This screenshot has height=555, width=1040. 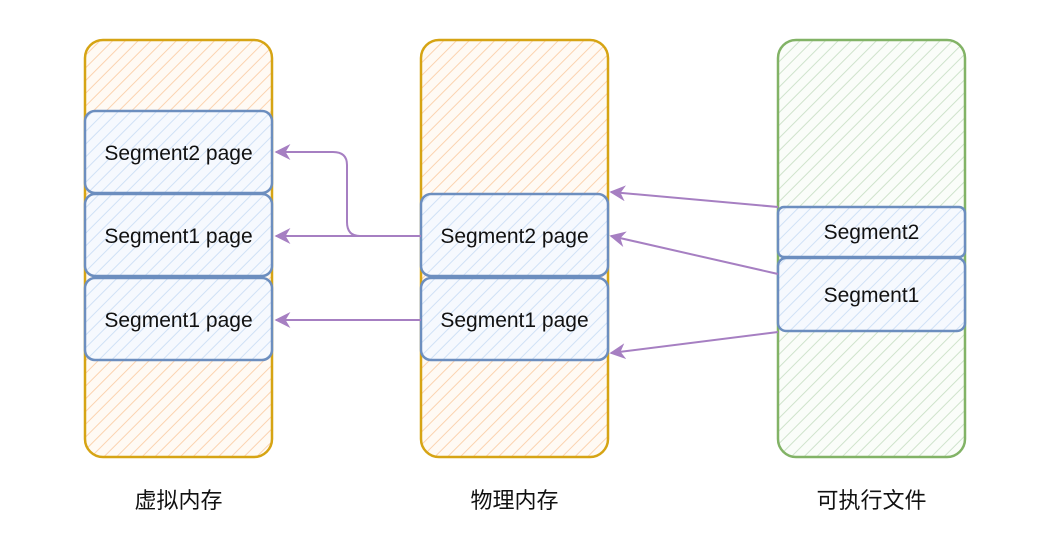 What do you see at coordinates (694, 345) in the screenshot?
I see `arrow-file-seg1-to-physical-bottom` at bounding box center [694, 345].